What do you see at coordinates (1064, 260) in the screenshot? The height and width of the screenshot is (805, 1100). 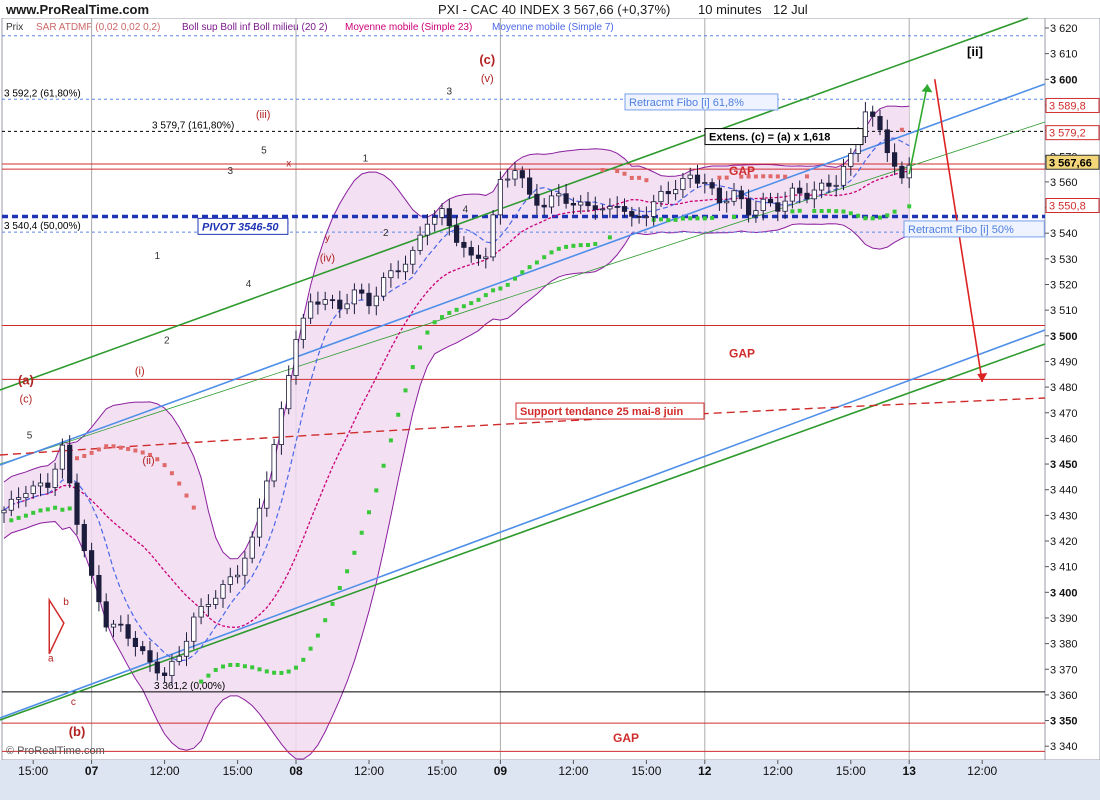 I see `y-tick-label: 3 530` at bounding box center [1064, 260].